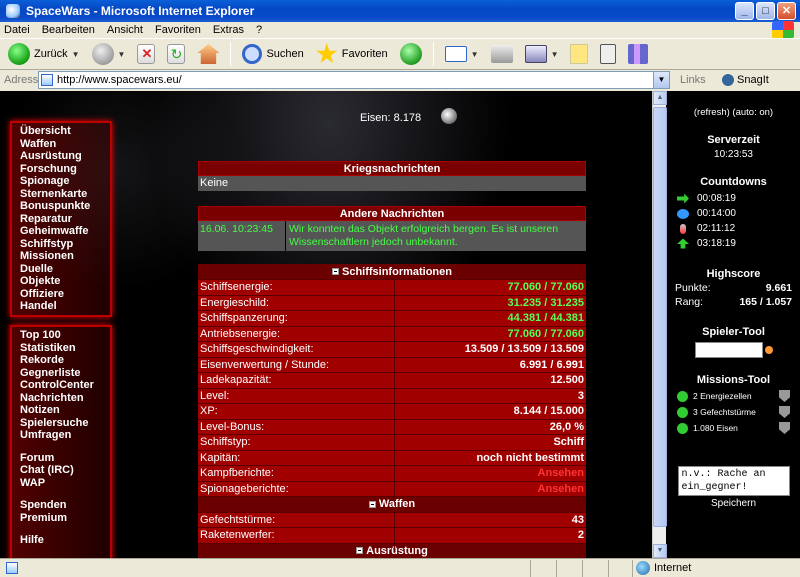  What do you see at coordinates (502, 54) in the screenshot?
I see `print-button` at bounding box center [502, 54].